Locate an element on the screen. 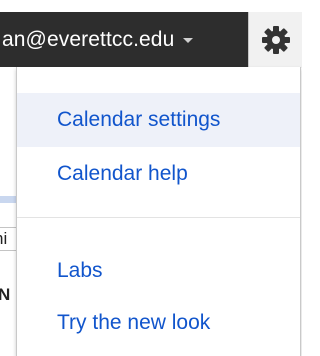  menu-item-calendar-help: Calendar help is located at coordinates (158, 174).